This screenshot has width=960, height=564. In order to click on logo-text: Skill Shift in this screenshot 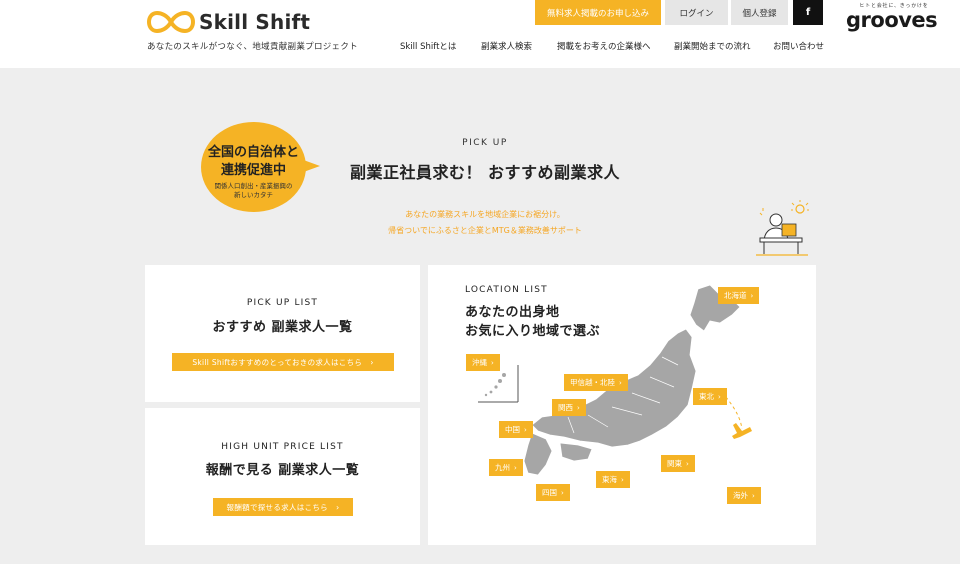, I will do `click(255, 22)`.